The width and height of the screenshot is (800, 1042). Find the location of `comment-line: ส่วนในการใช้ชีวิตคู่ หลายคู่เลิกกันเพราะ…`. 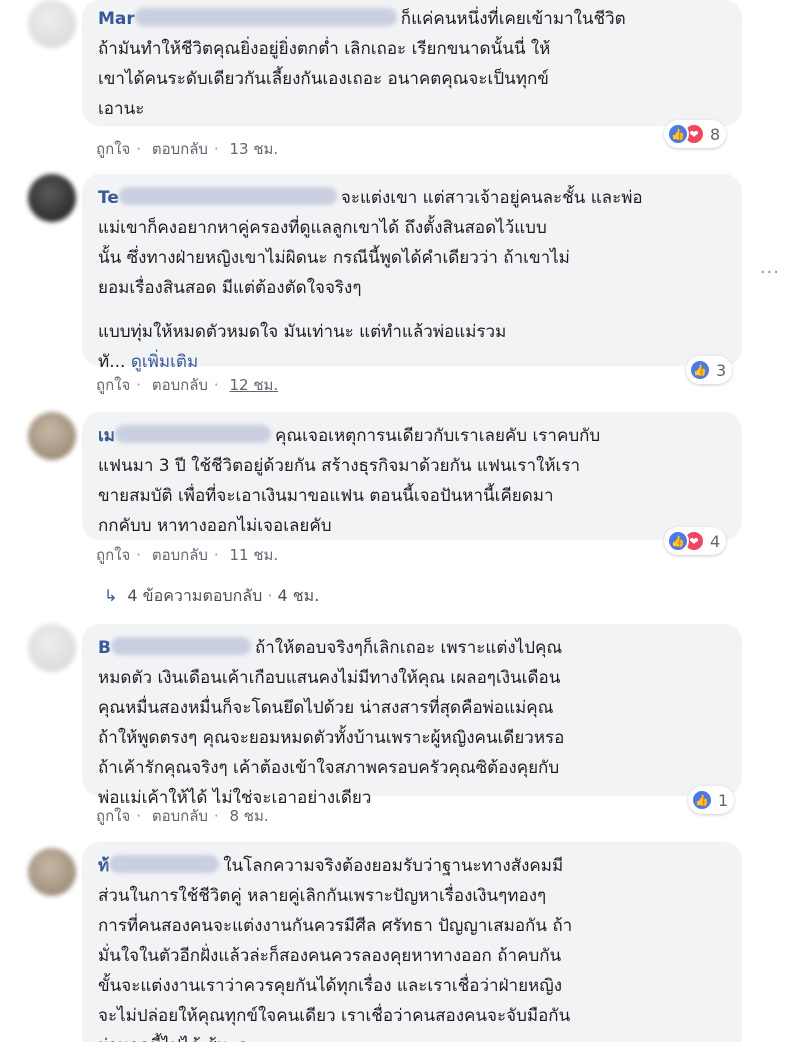

comment-line: ส่วนในการใช้ชีวิตคู่ หลายคู่เลิกกันเพราะ… is located at coordinates (322, 896).